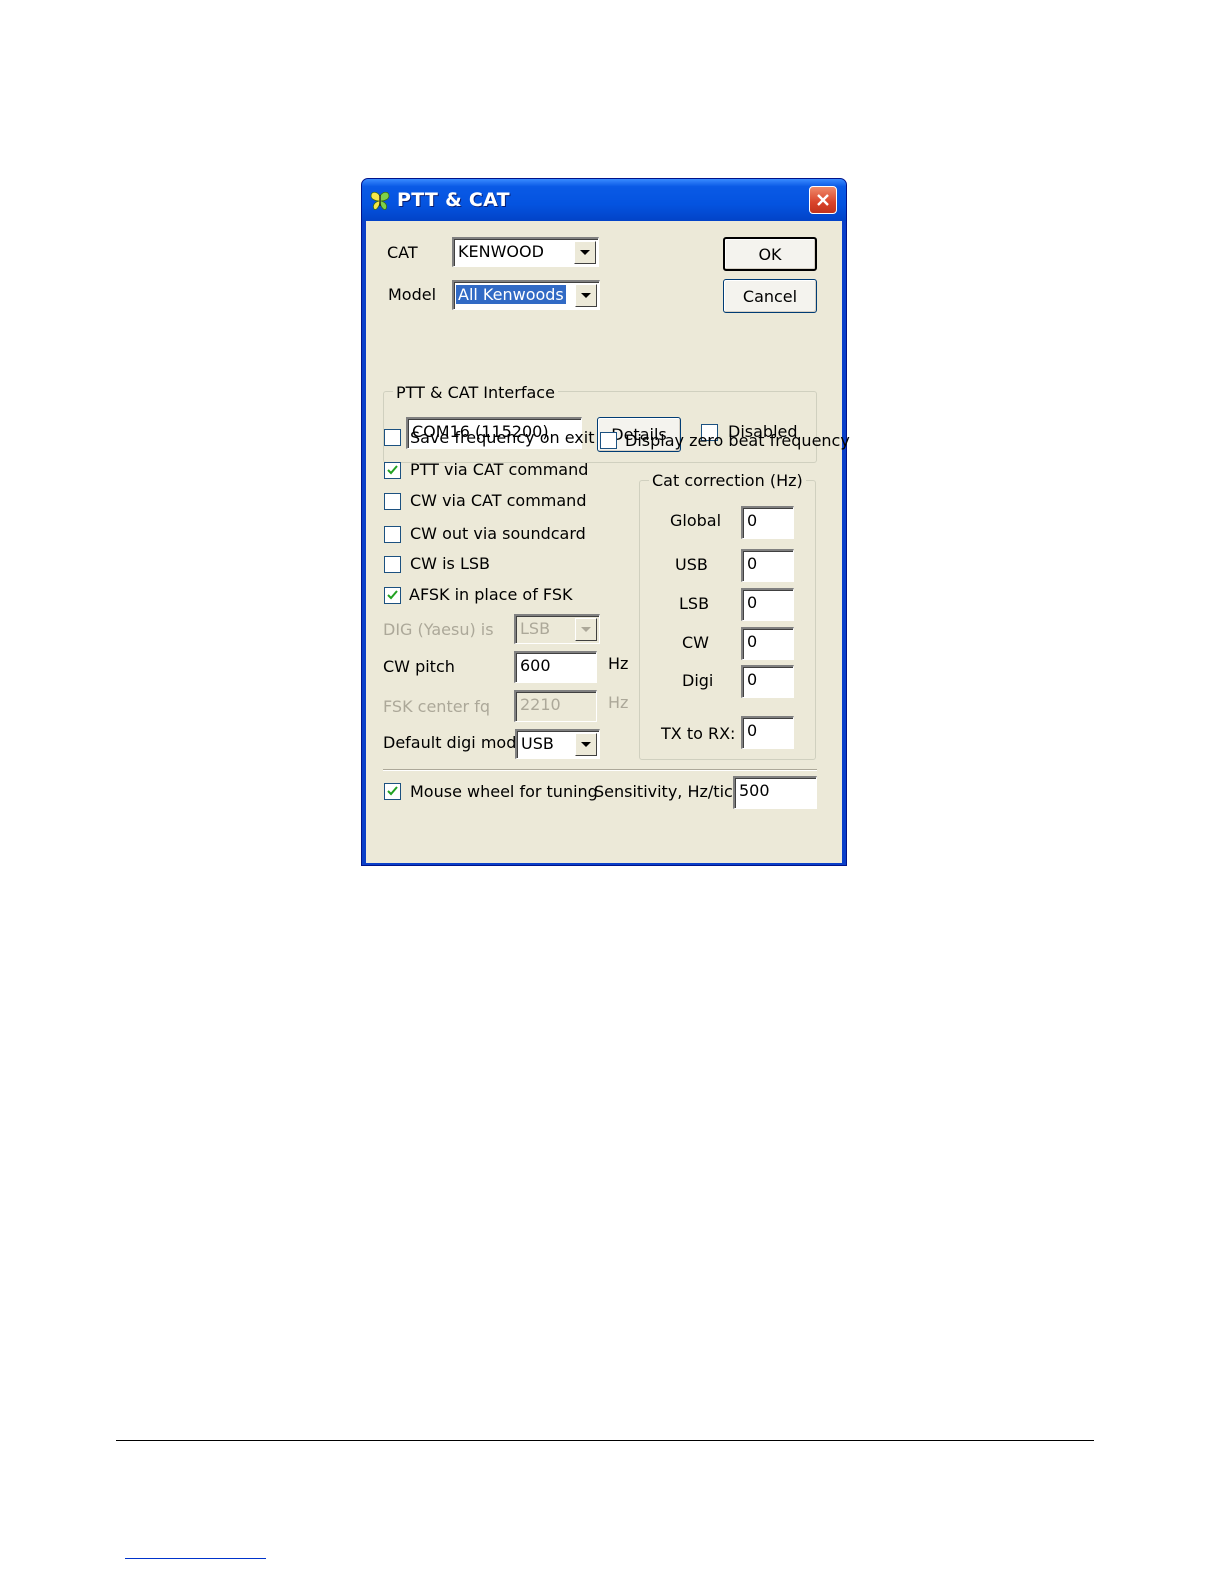 This screenshot has width=1224, height=1584. What do you see at coordinates (511, 294) in the screenshot?
I see `model-value: All Kenwoods` at bounding box center [511, 294].